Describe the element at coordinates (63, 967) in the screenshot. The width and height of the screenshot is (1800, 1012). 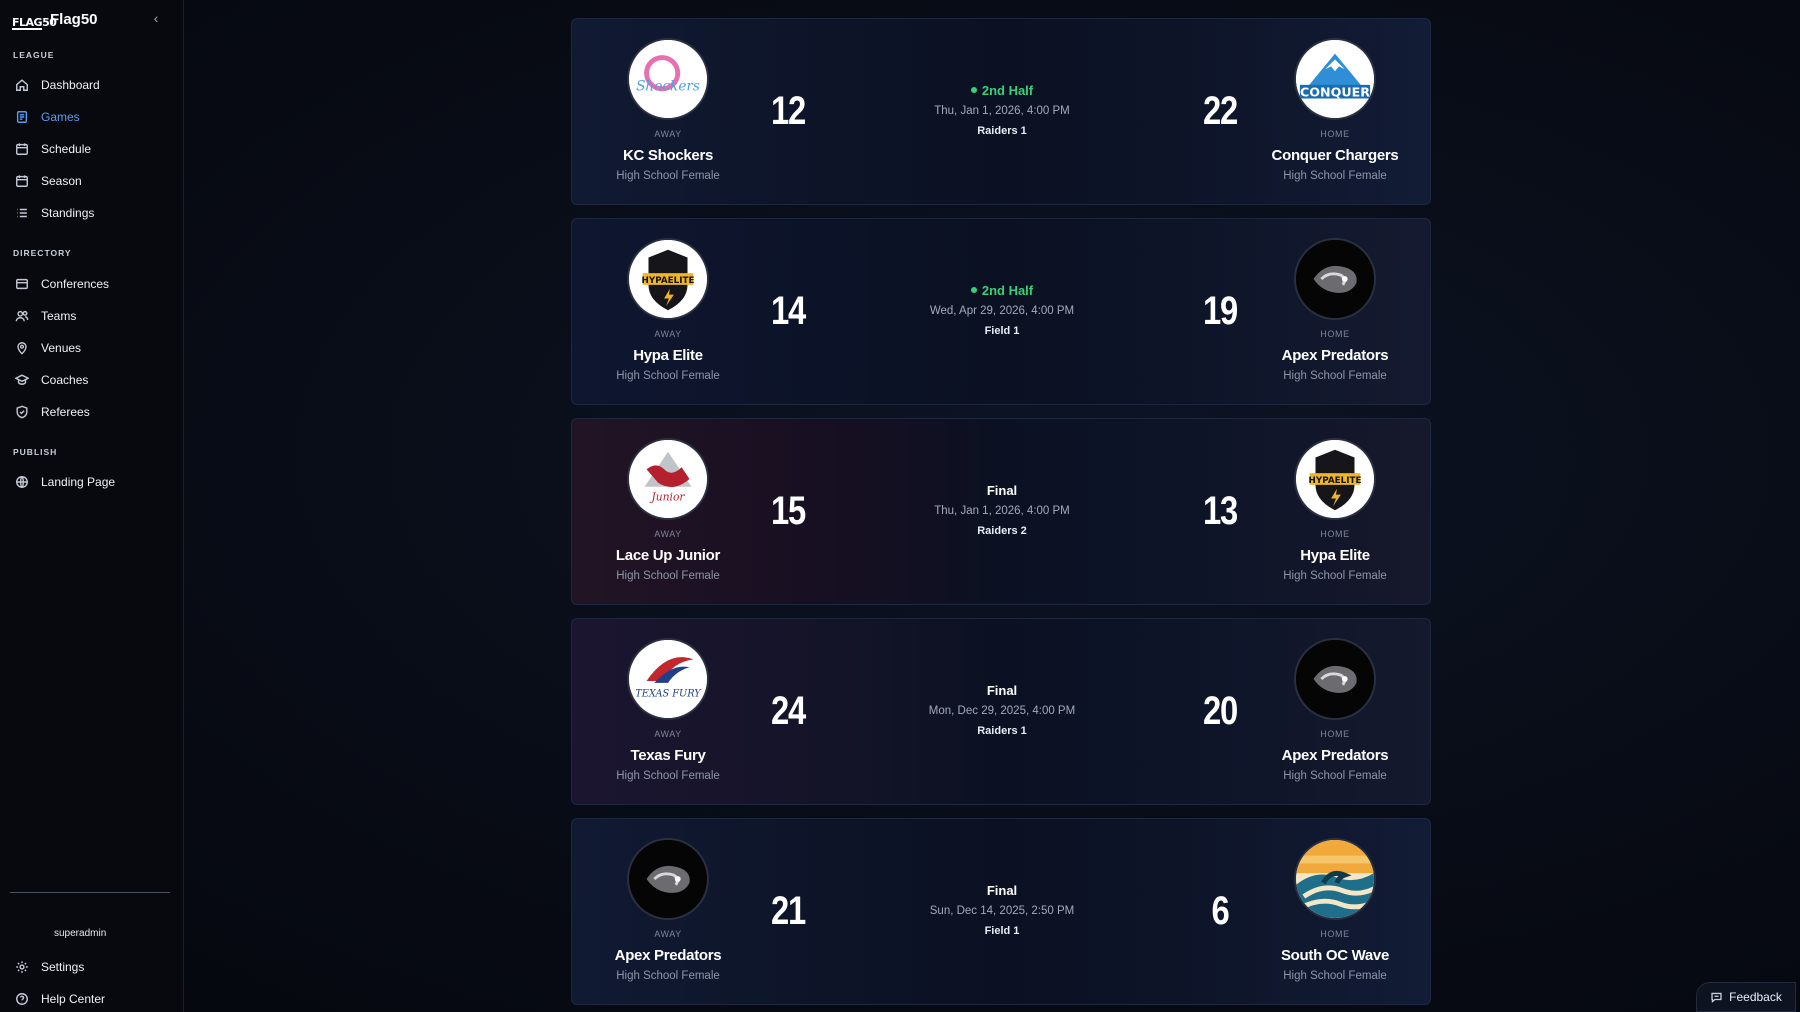
I see `sidebar-item-label: Settings` at that location.